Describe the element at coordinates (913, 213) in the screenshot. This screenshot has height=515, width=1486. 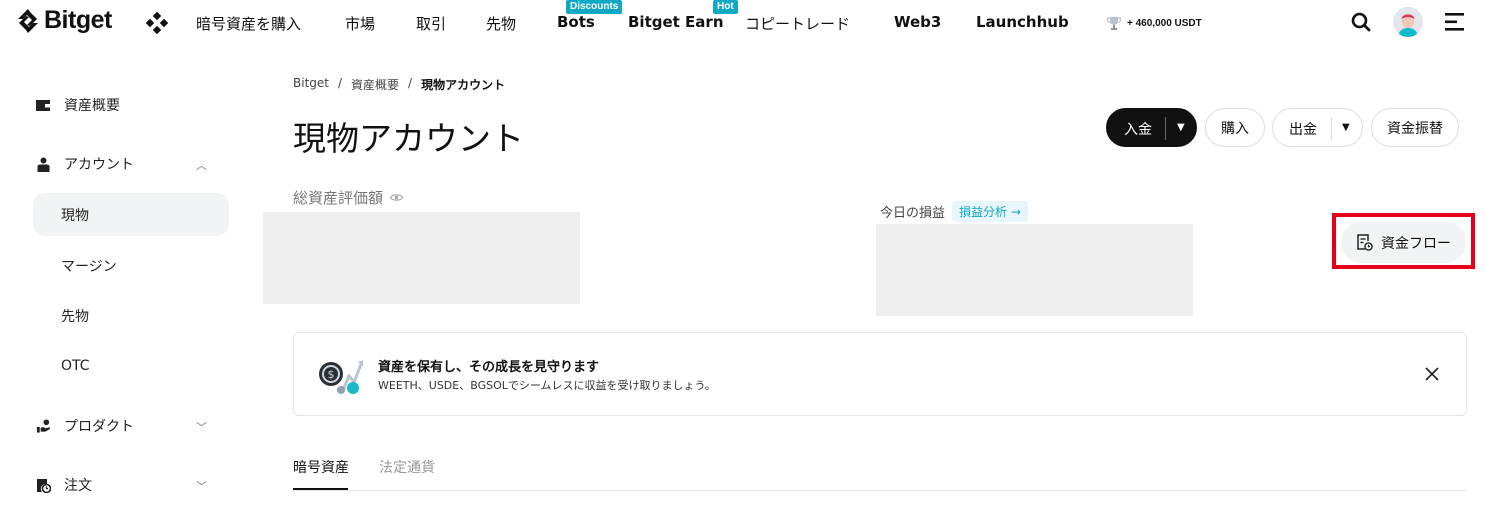
I see `today-pnl-label-text: 今日の損益` at that location.